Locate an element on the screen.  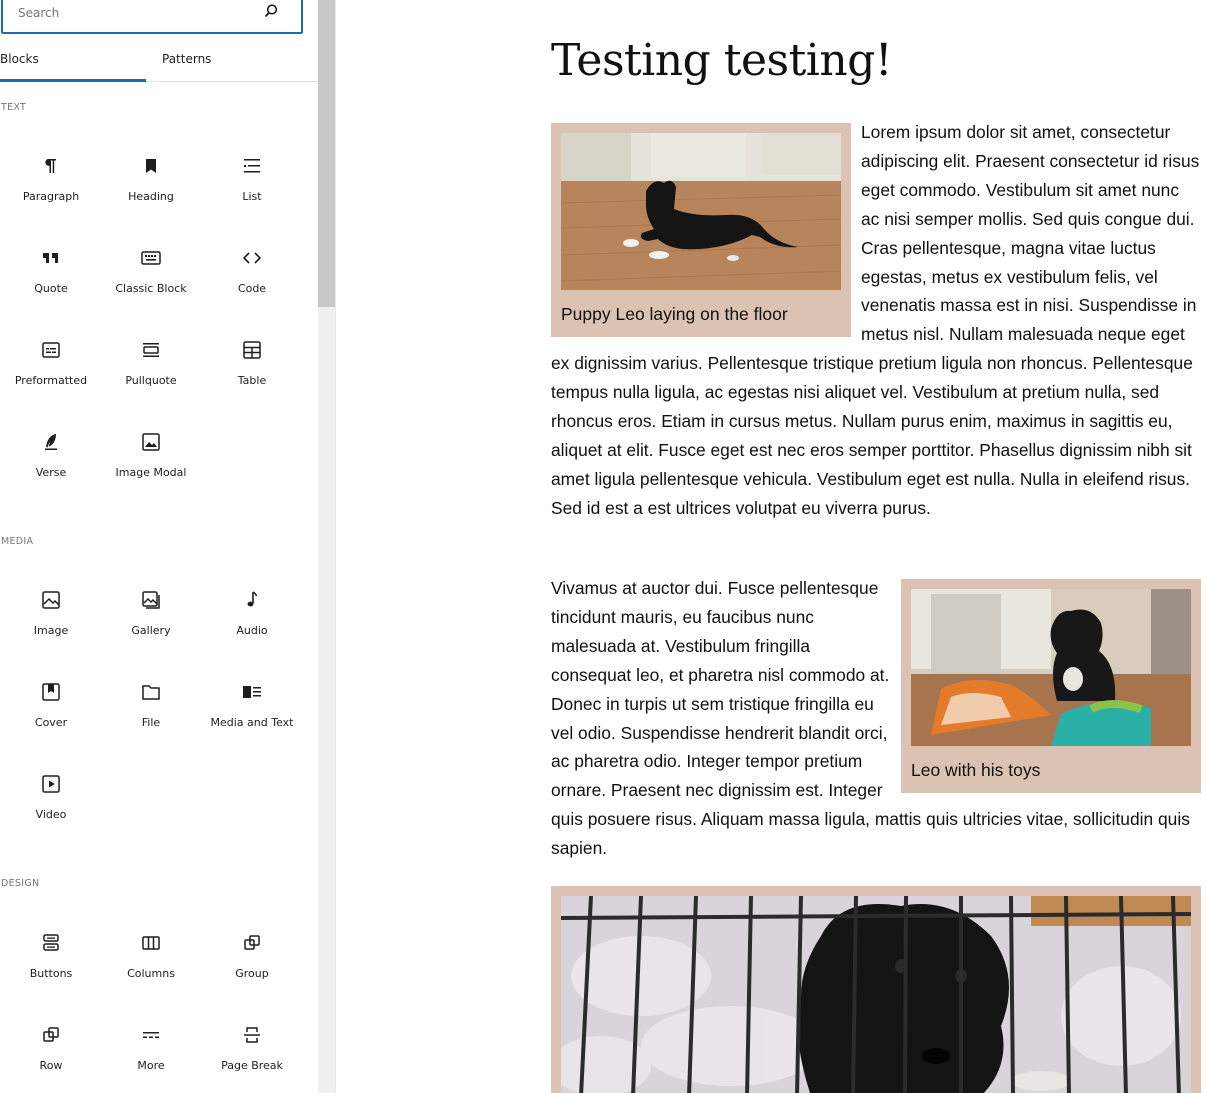
block-gallery: Gallery is located at coordinates (151, 629).